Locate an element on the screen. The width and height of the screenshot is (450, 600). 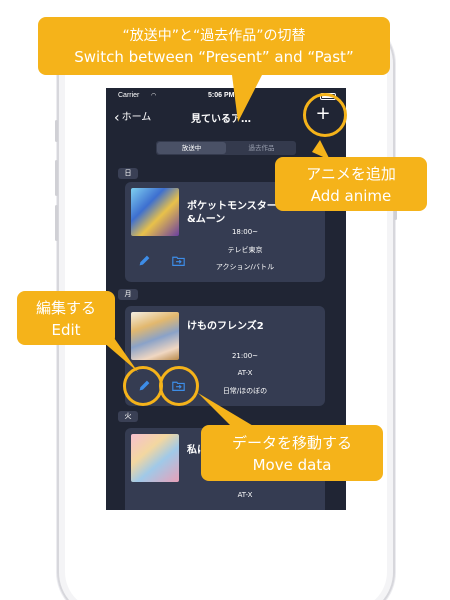
add-callout-jp: アニメを追加 is located at coordinates (351, 174).